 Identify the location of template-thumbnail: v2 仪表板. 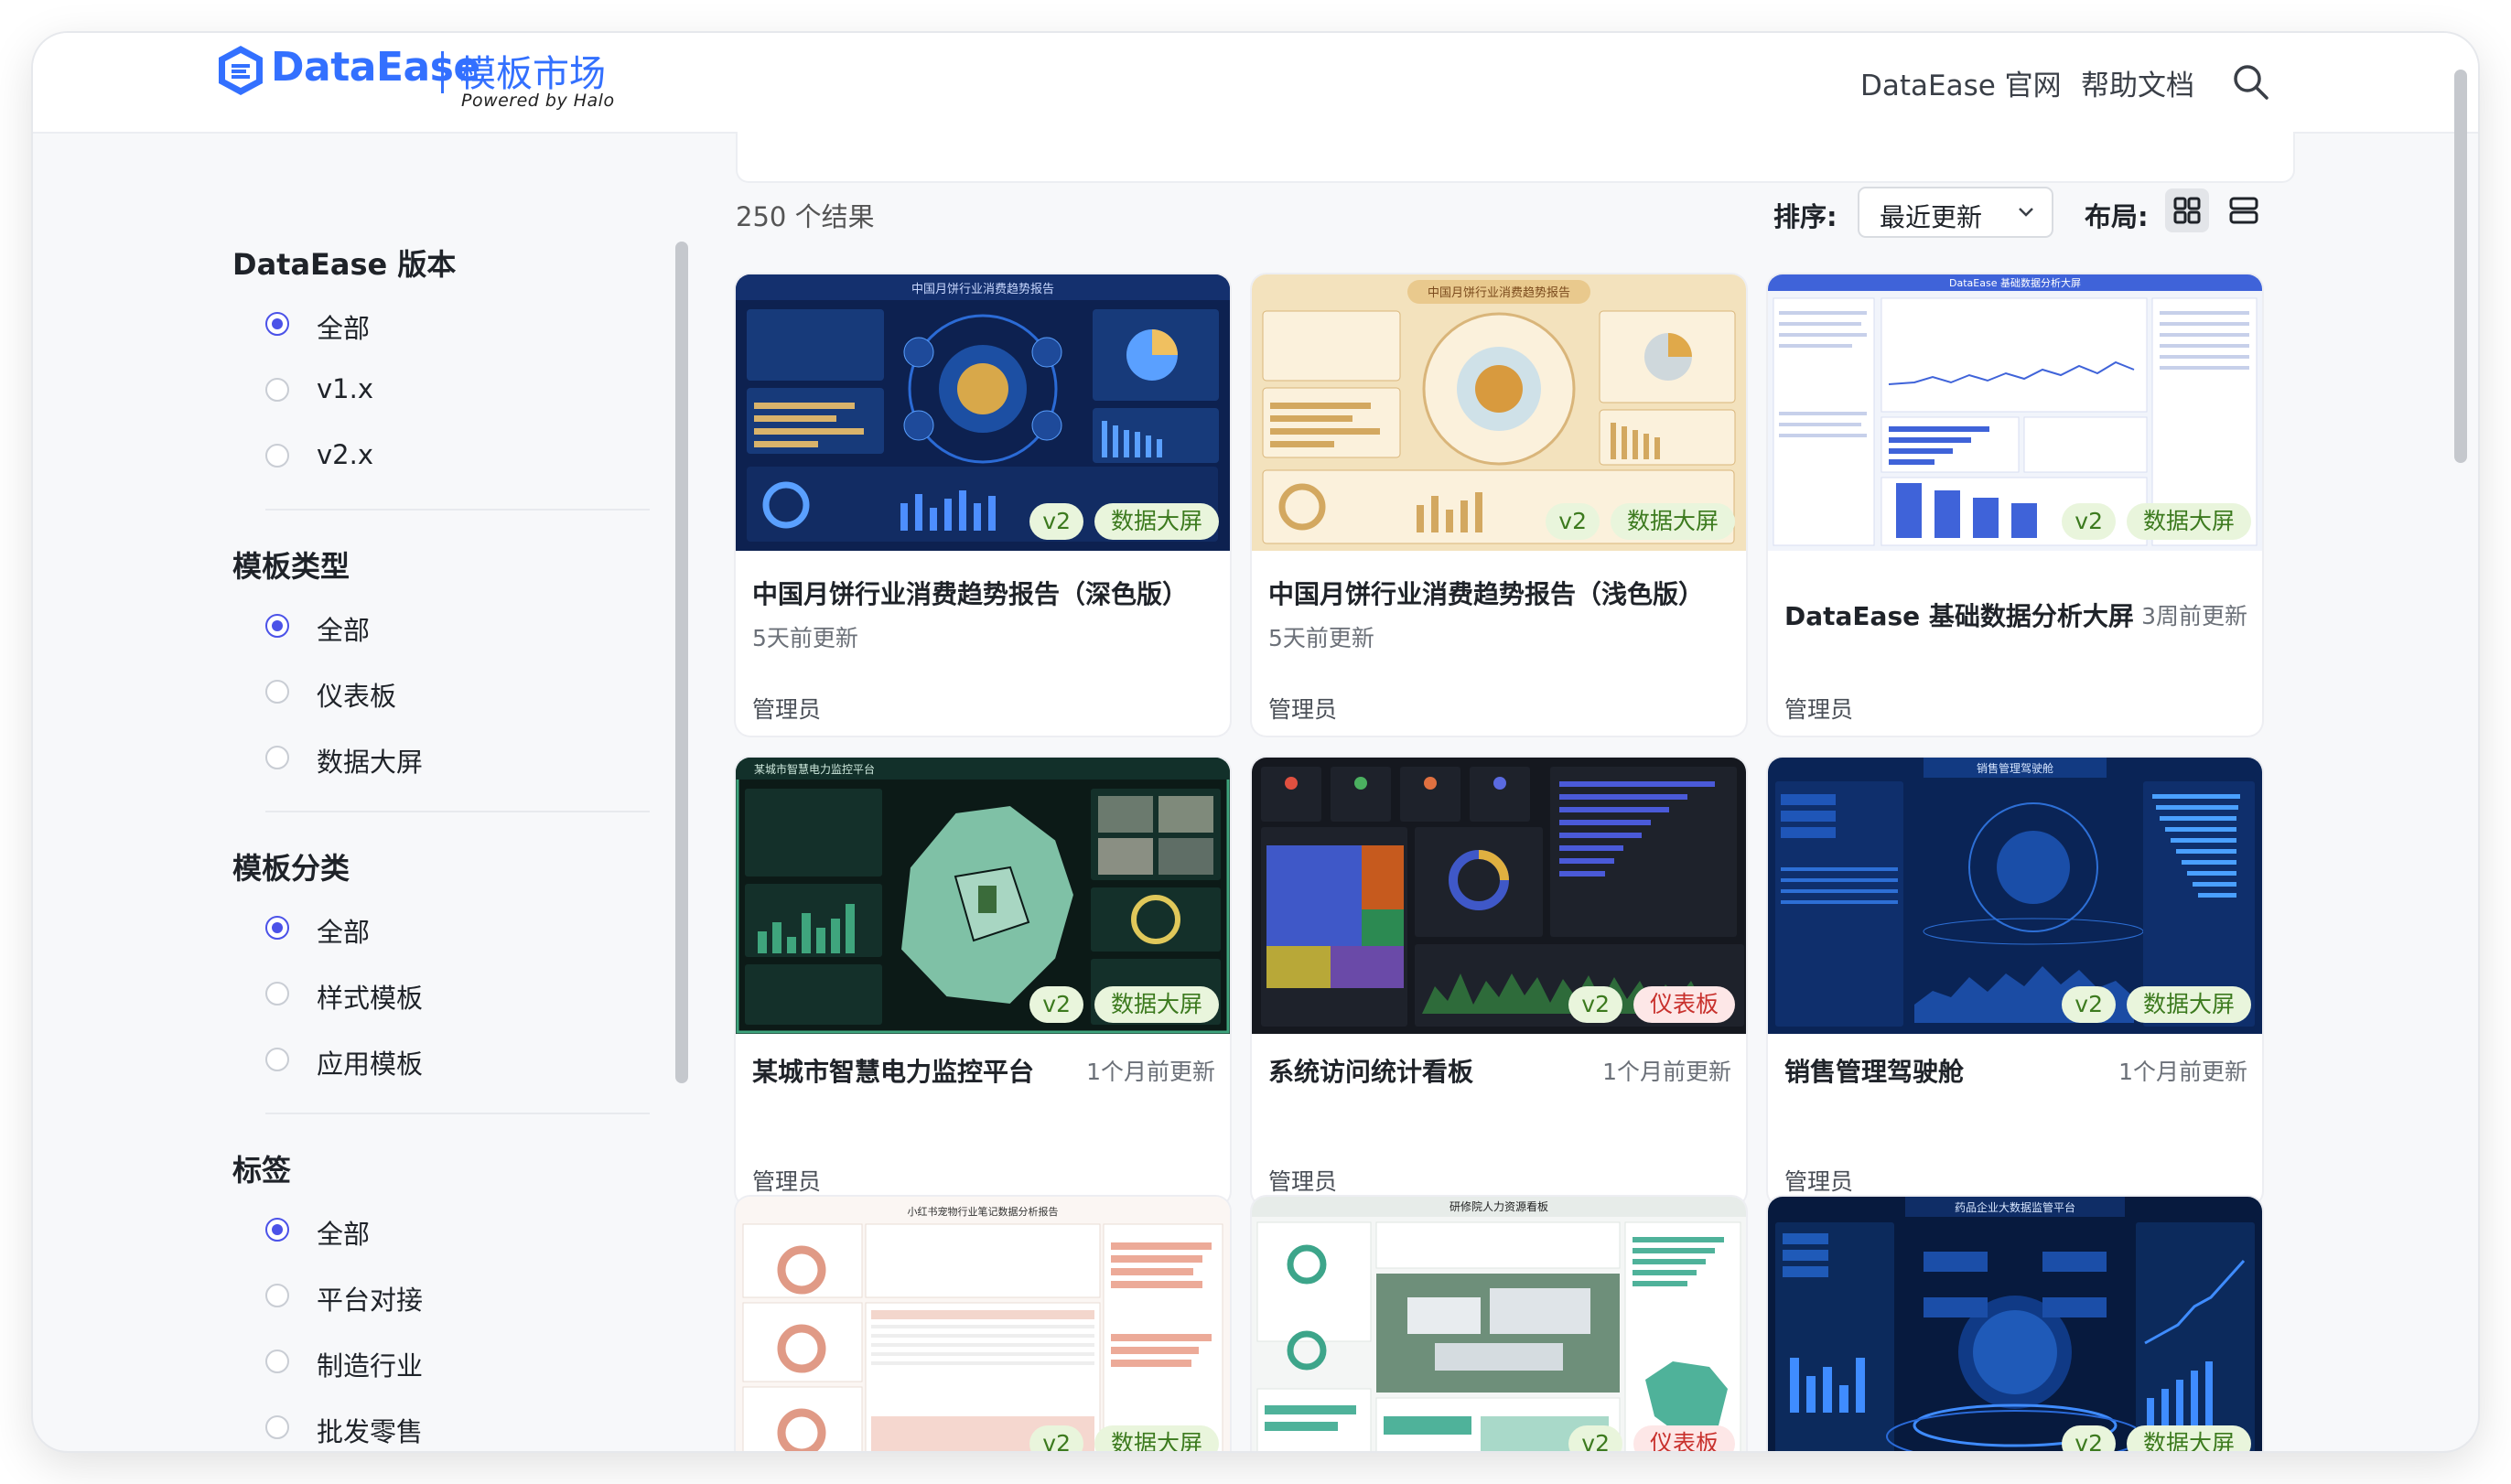
(1499, 896).